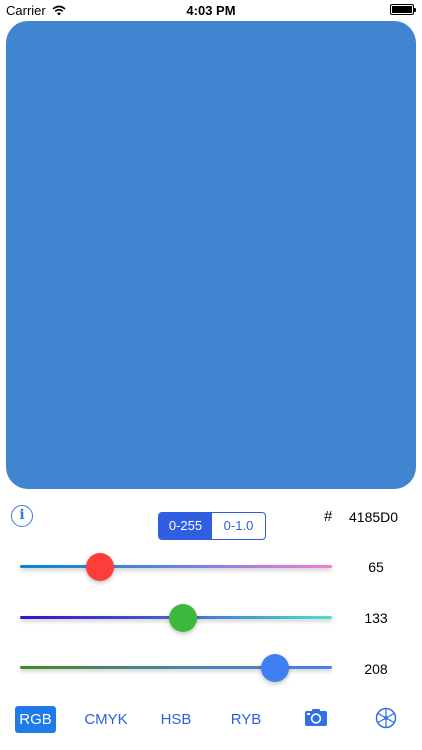 This screenshot has width=422, height=750. I want to click on green-value: 133, so click(376, 618).